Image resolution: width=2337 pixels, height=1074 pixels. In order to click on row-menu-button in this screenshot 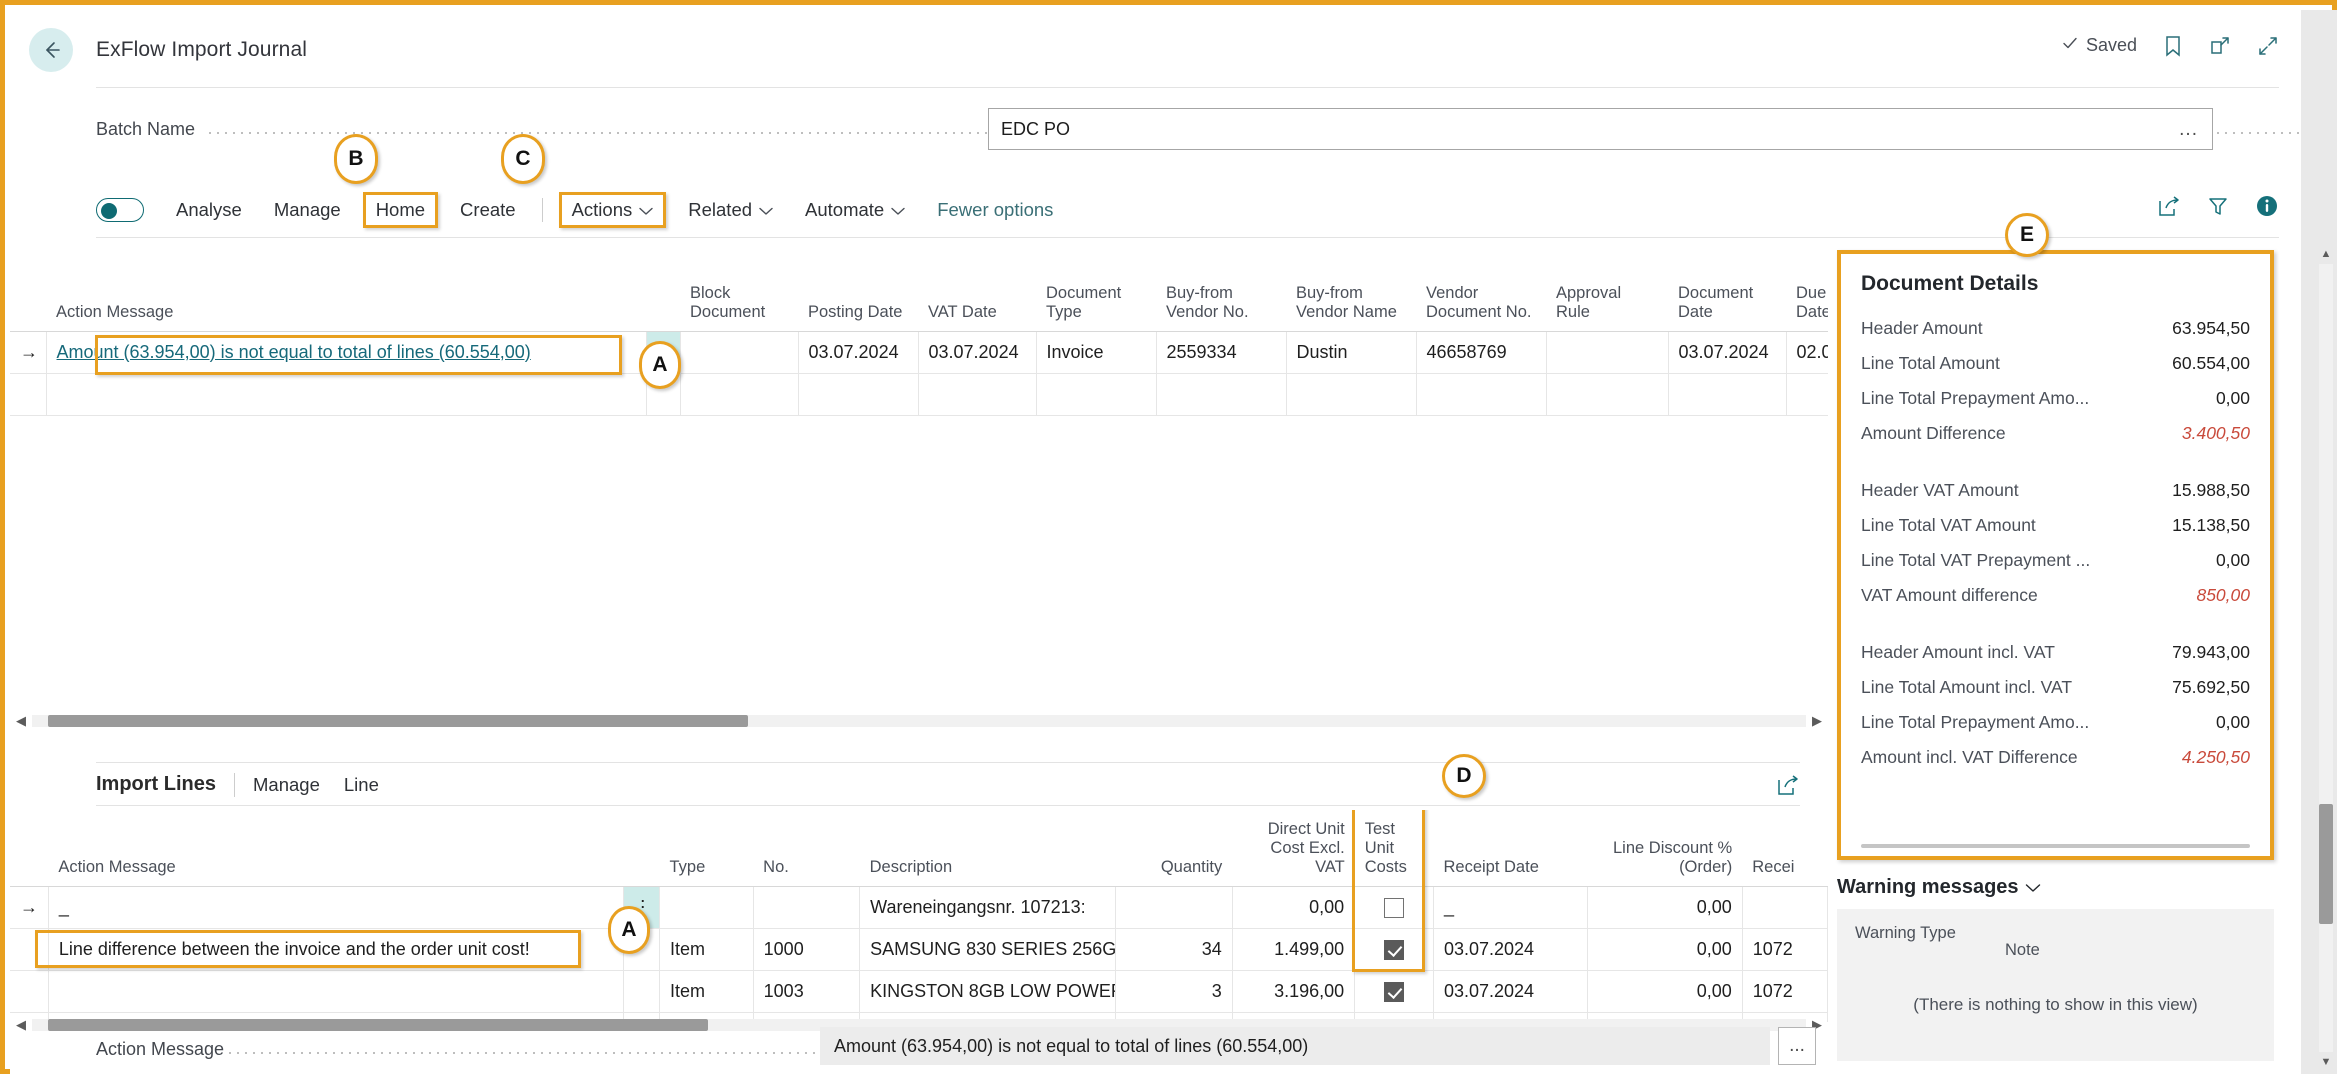, I will do `click(641, 991)`.